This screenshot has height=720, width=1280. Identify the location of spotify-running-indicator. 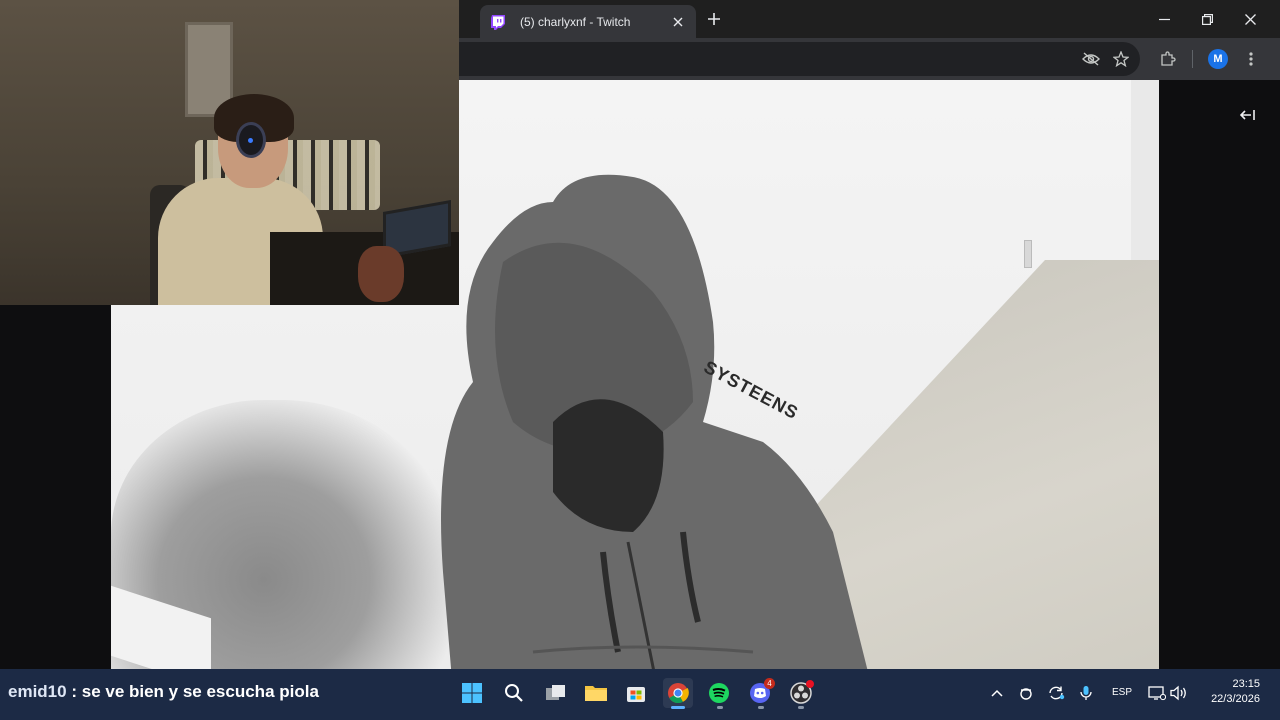
(720, 707).